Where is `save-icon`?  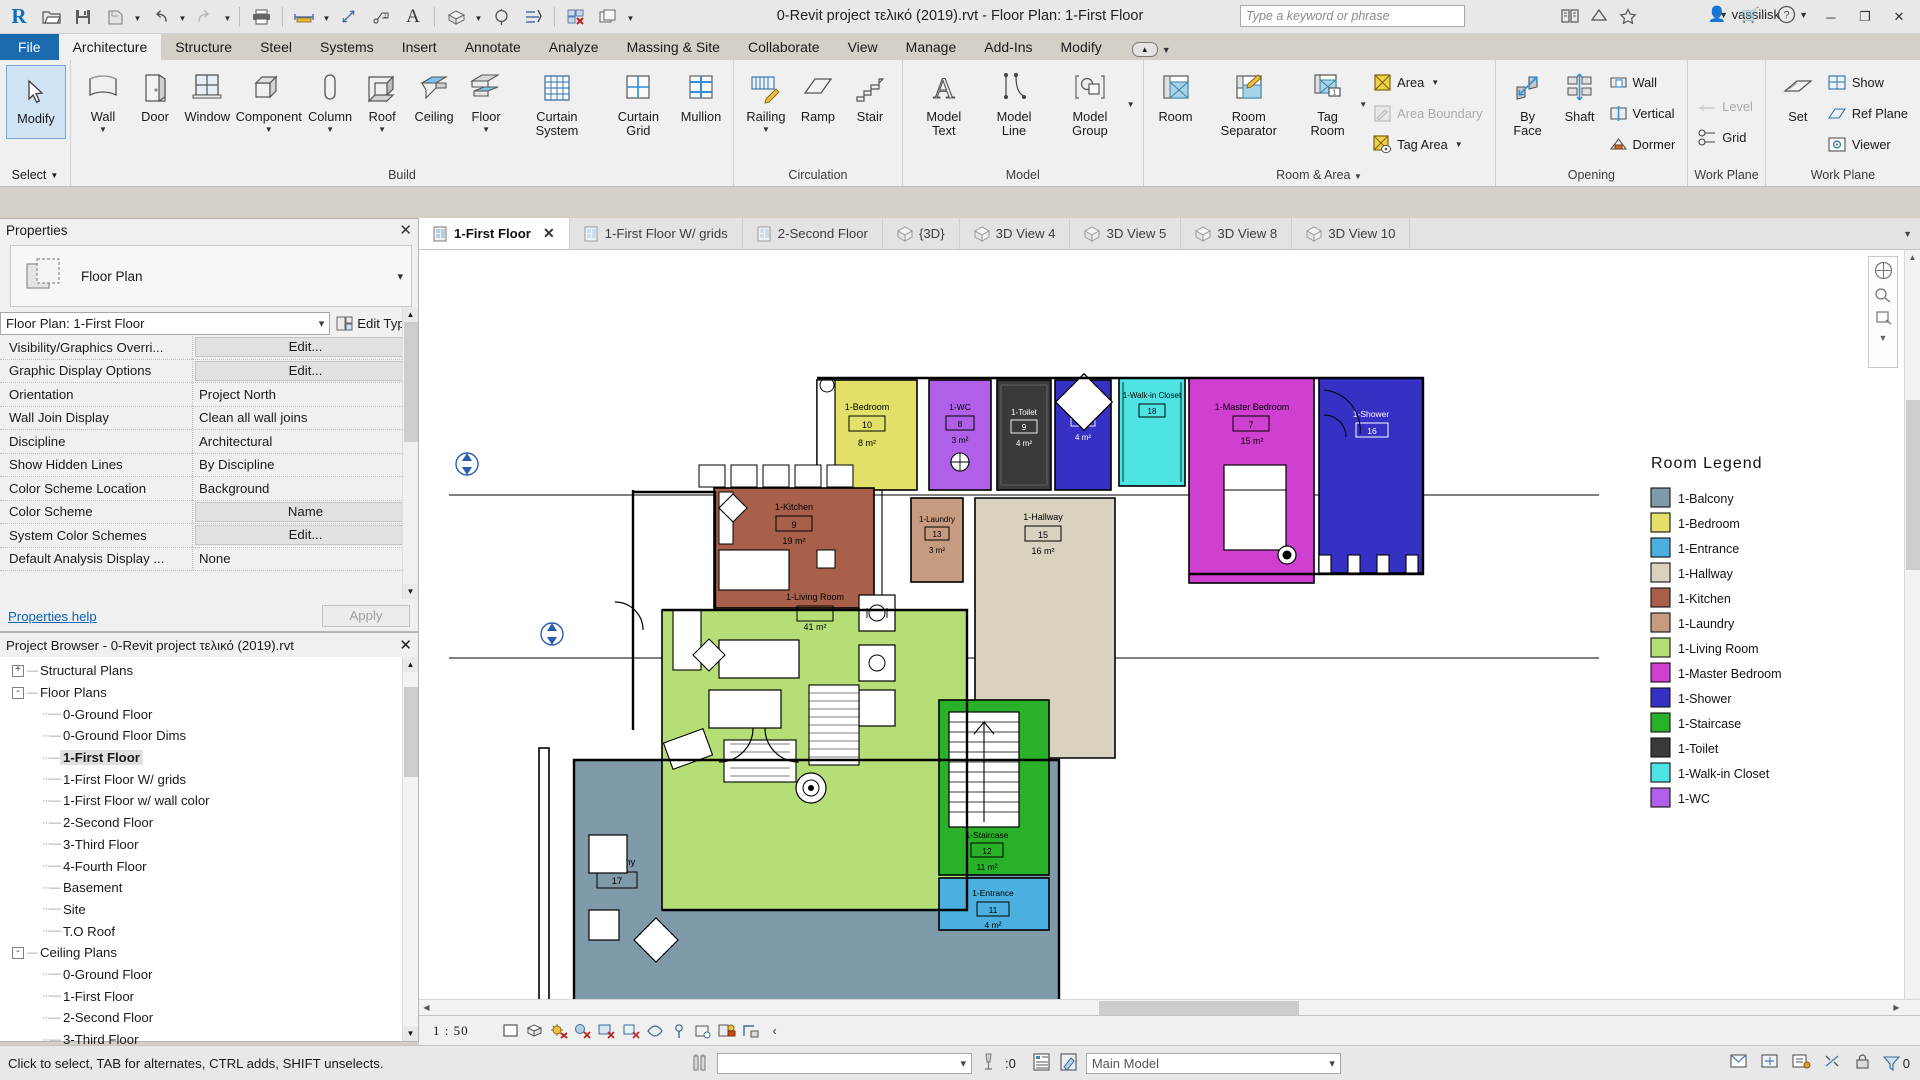
save-icon is located at coordinates (83, 17).